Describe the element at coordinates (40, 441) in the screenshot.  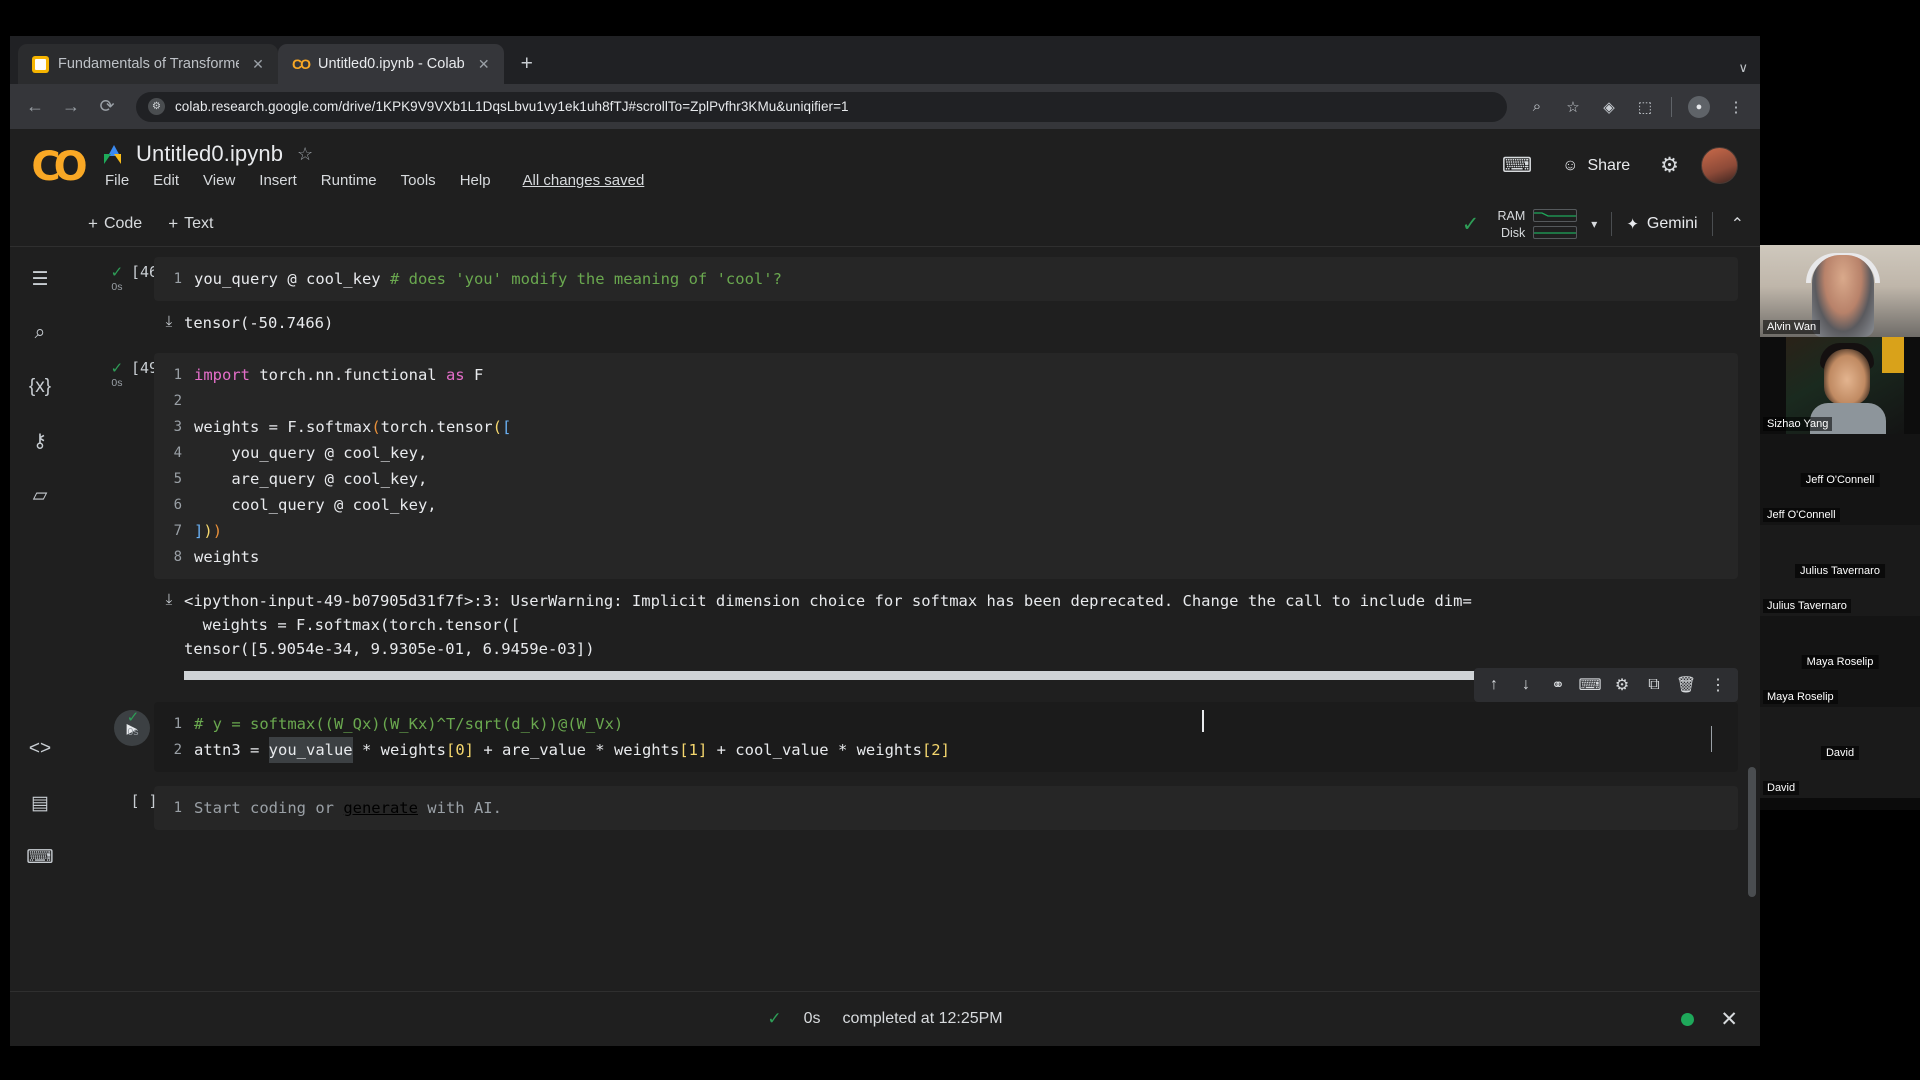
I see `secrets-key-icon: ⚷` at that location.